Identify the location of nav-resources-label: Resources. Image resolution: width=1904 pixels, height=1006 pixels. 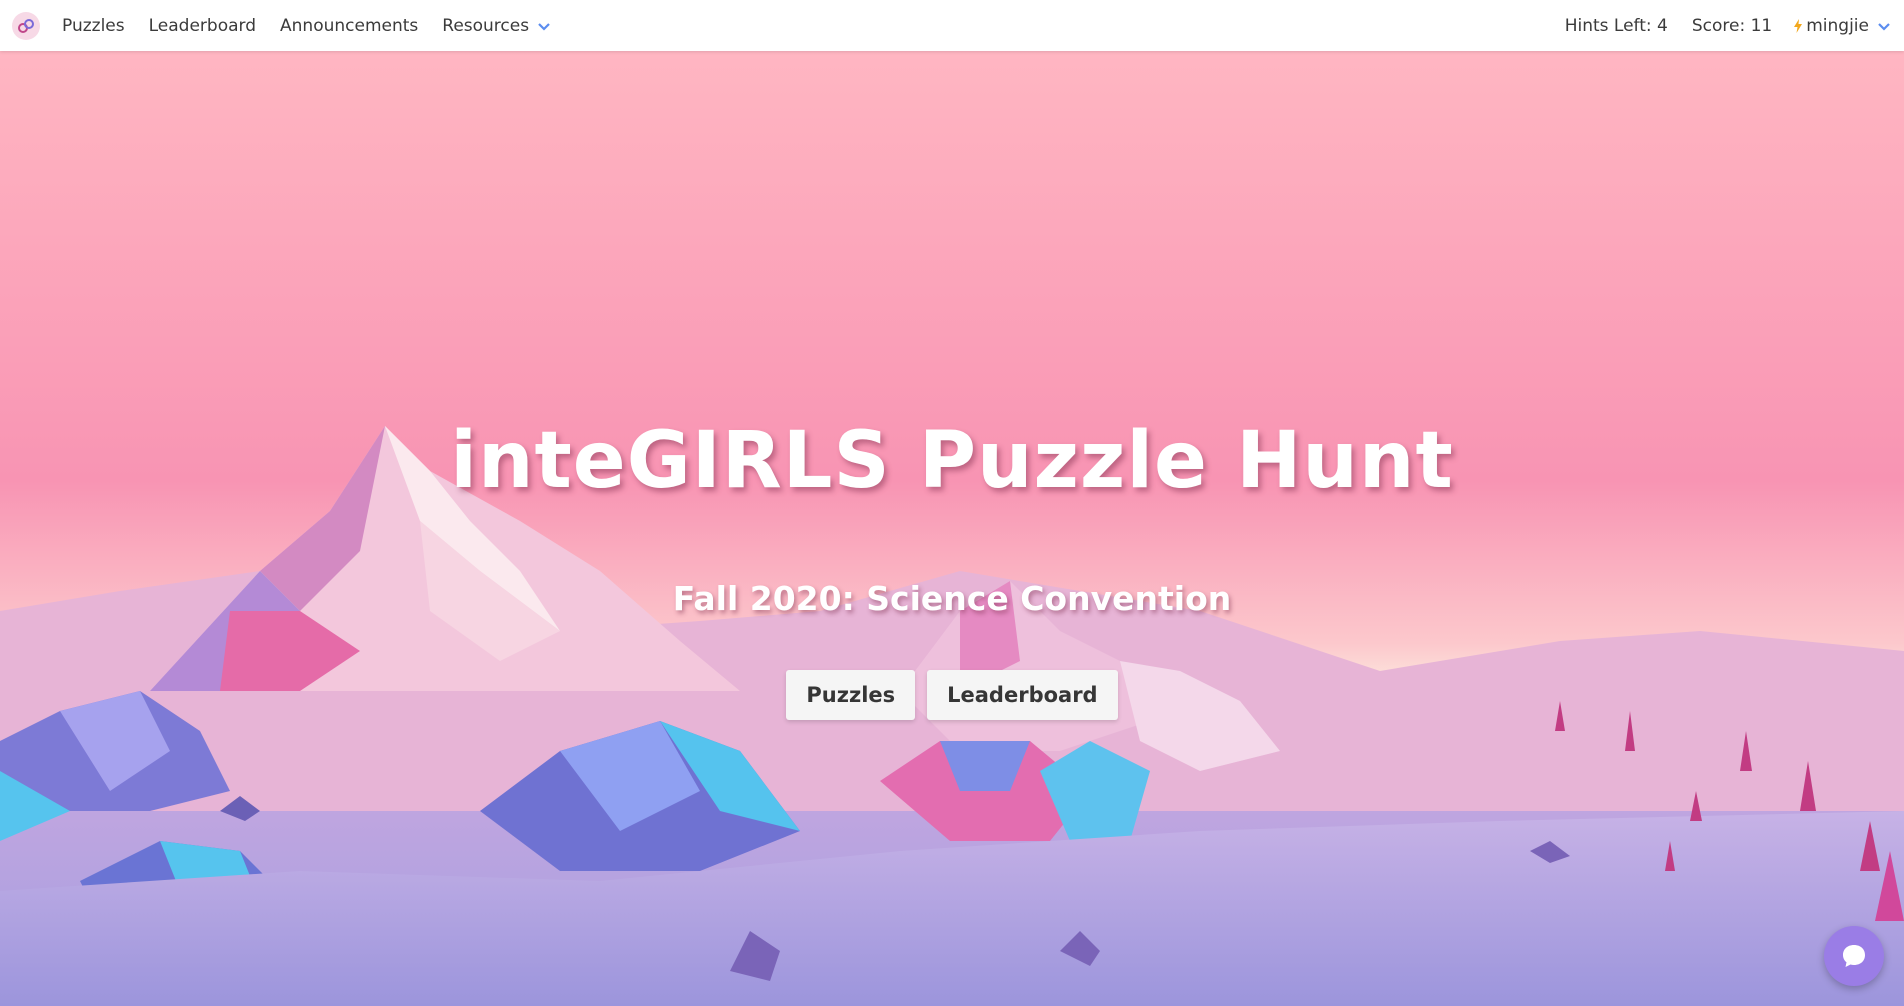
(486, 25).